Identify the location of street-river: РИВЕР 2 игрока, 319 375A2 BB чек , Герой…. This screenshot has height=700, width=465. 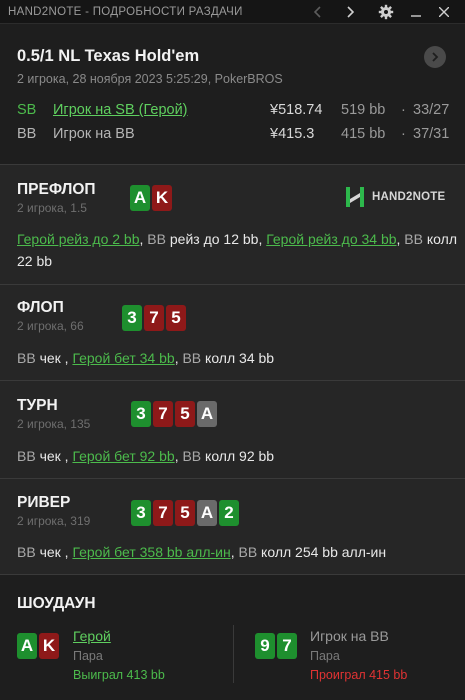
(232, 527).